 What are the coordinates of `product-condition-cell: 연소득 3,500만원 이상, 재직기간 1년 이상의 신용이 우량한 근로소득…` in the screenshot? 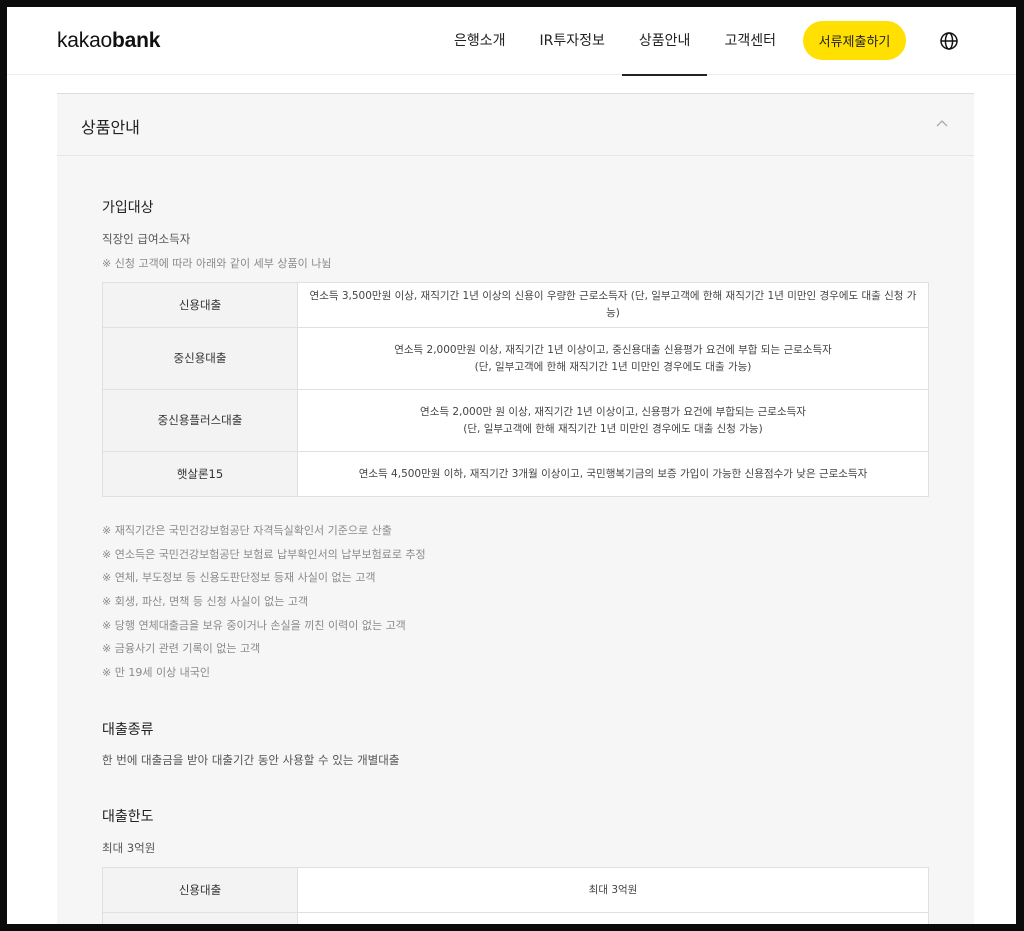 It's located at (613, 305).